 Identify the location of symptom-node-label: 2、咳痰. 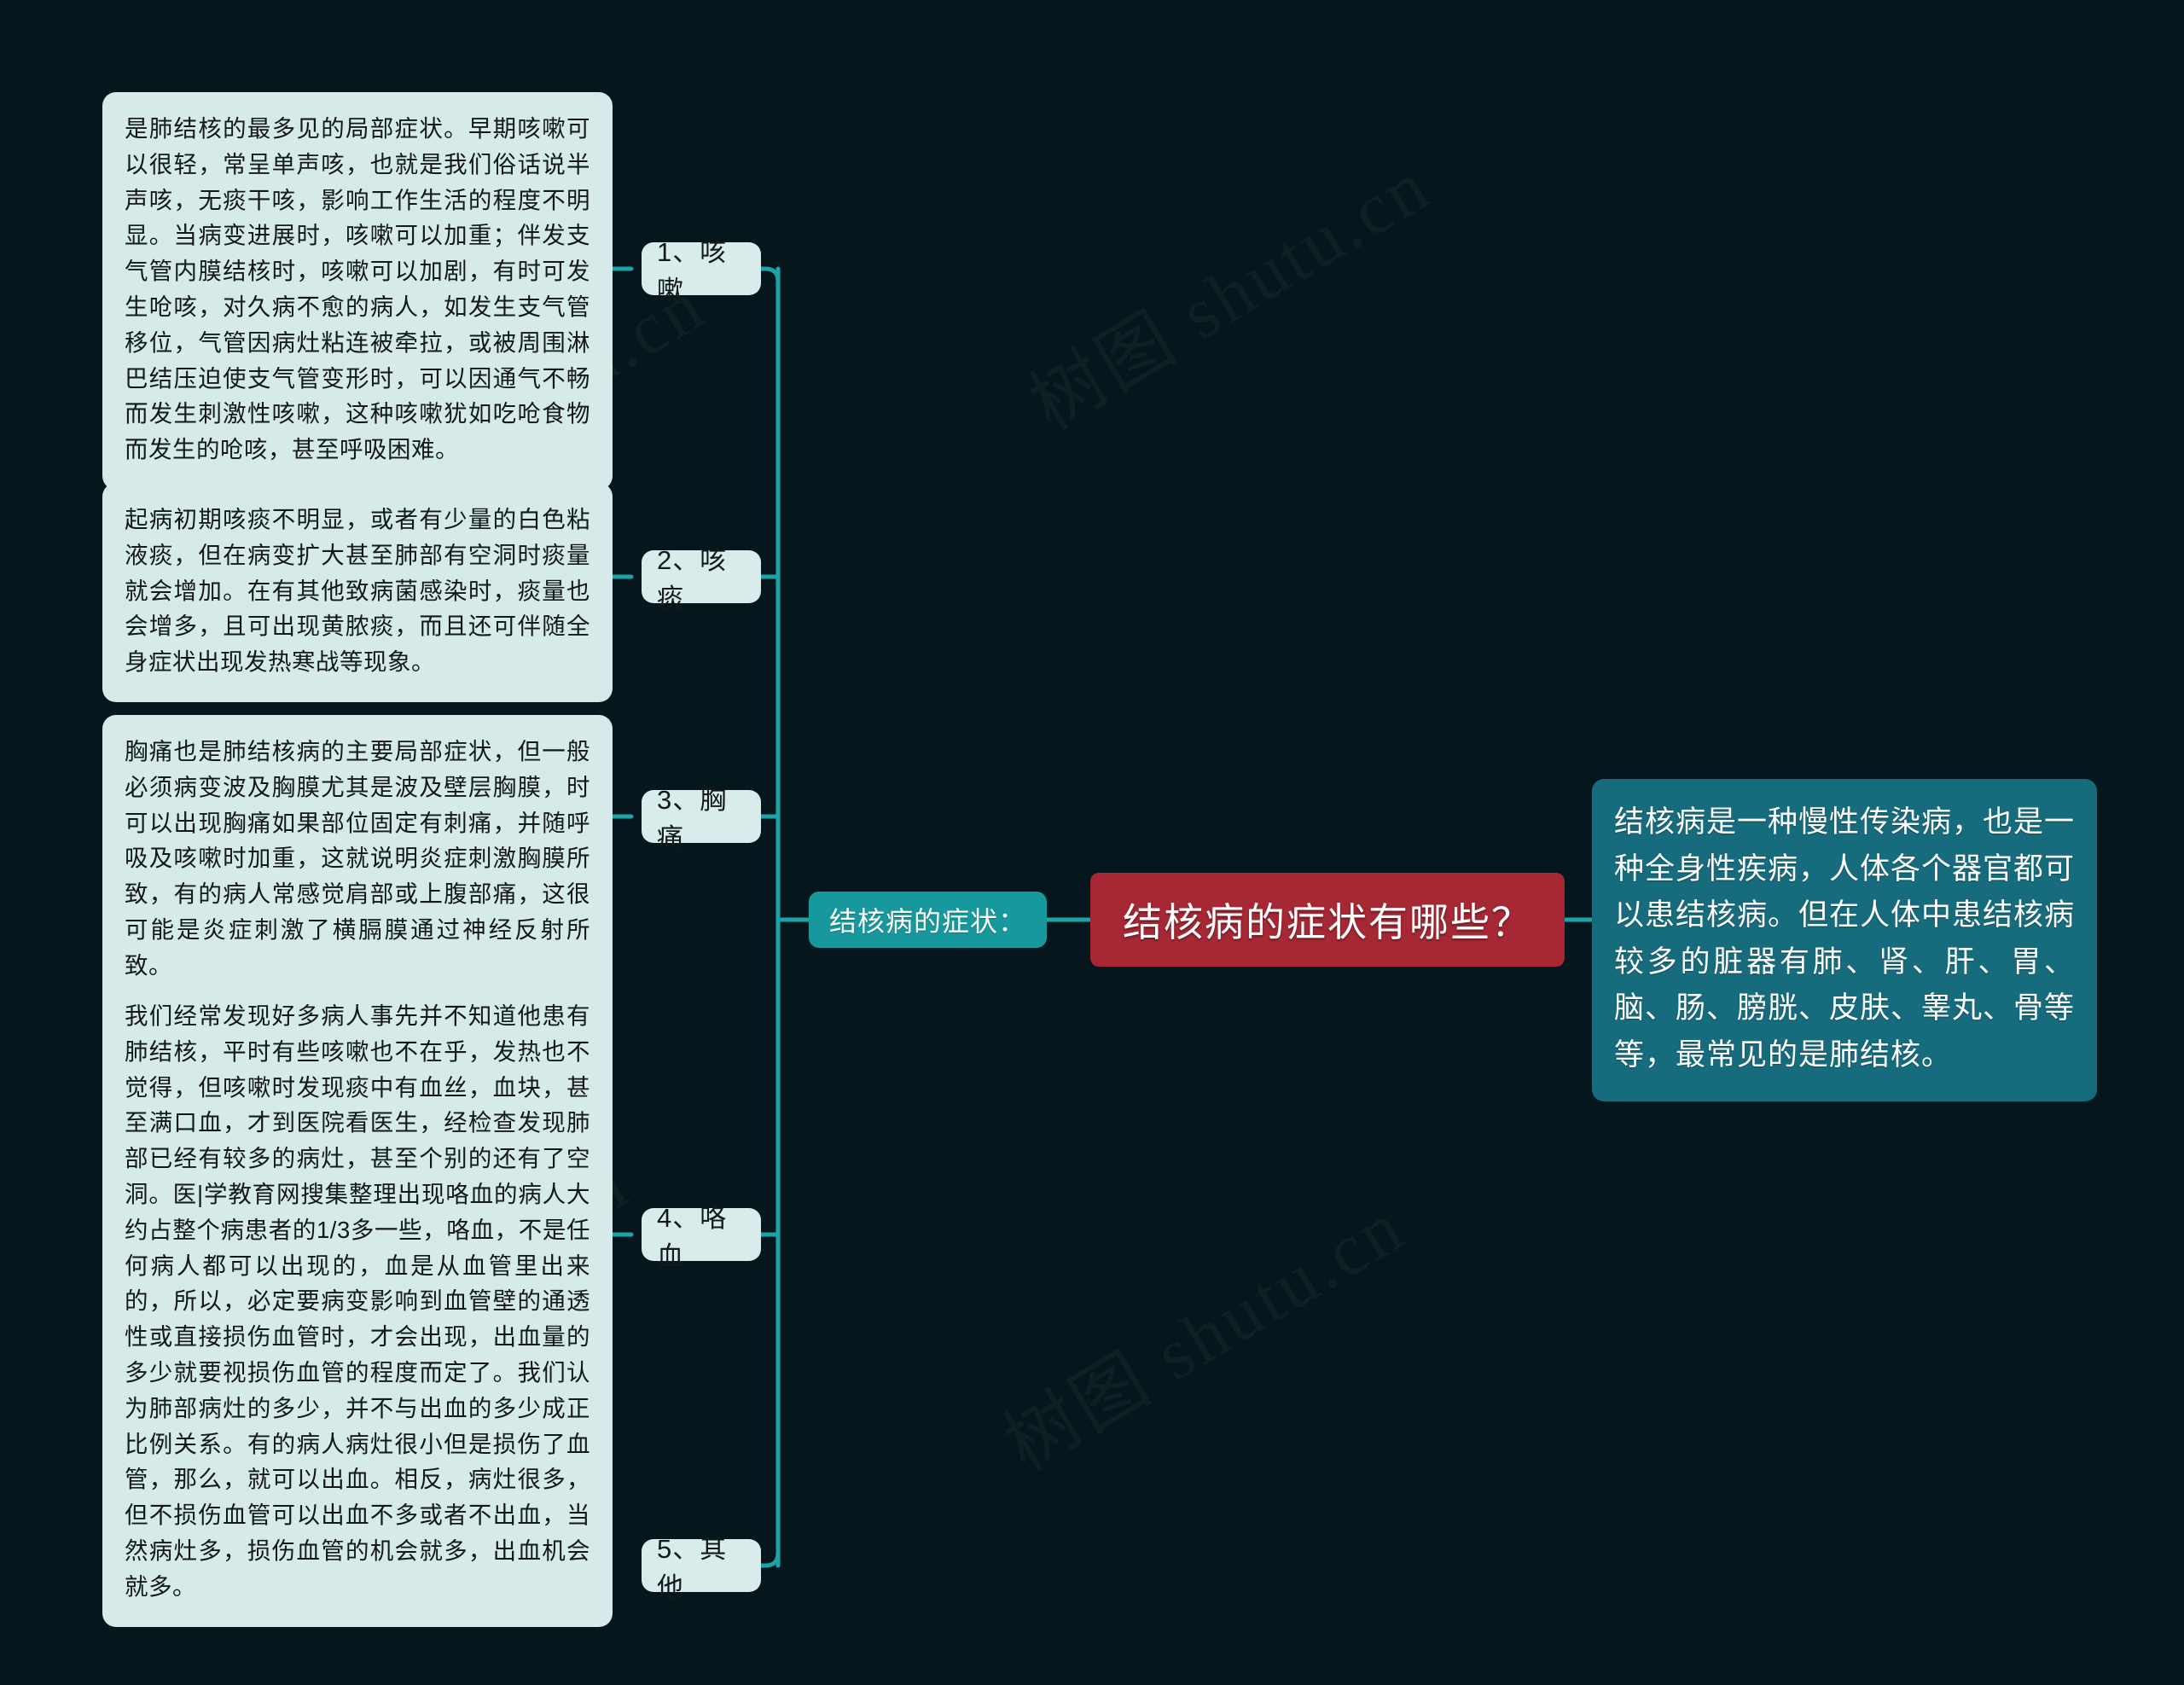
(701, 579).